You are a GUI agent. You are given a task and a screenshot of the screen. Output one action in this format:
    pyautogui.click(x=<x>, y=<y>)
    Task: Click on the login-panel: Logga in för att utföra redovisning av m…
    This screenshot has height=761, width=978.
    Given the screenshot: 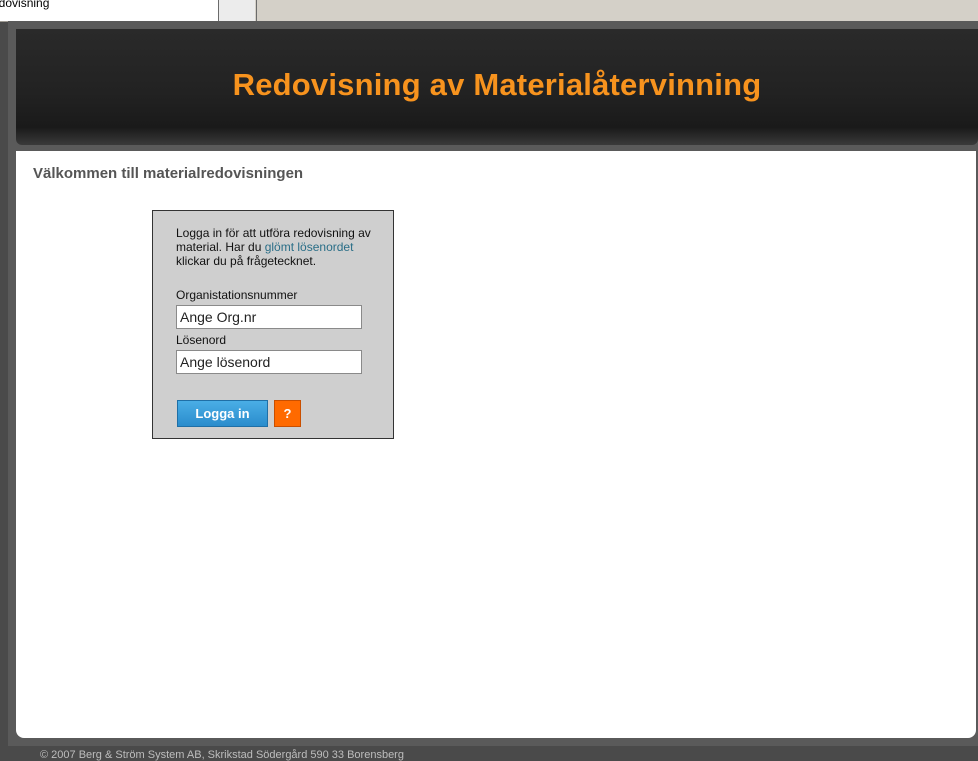 What is the action you would take?
    pyautogui.click(x=273, y=324)
    